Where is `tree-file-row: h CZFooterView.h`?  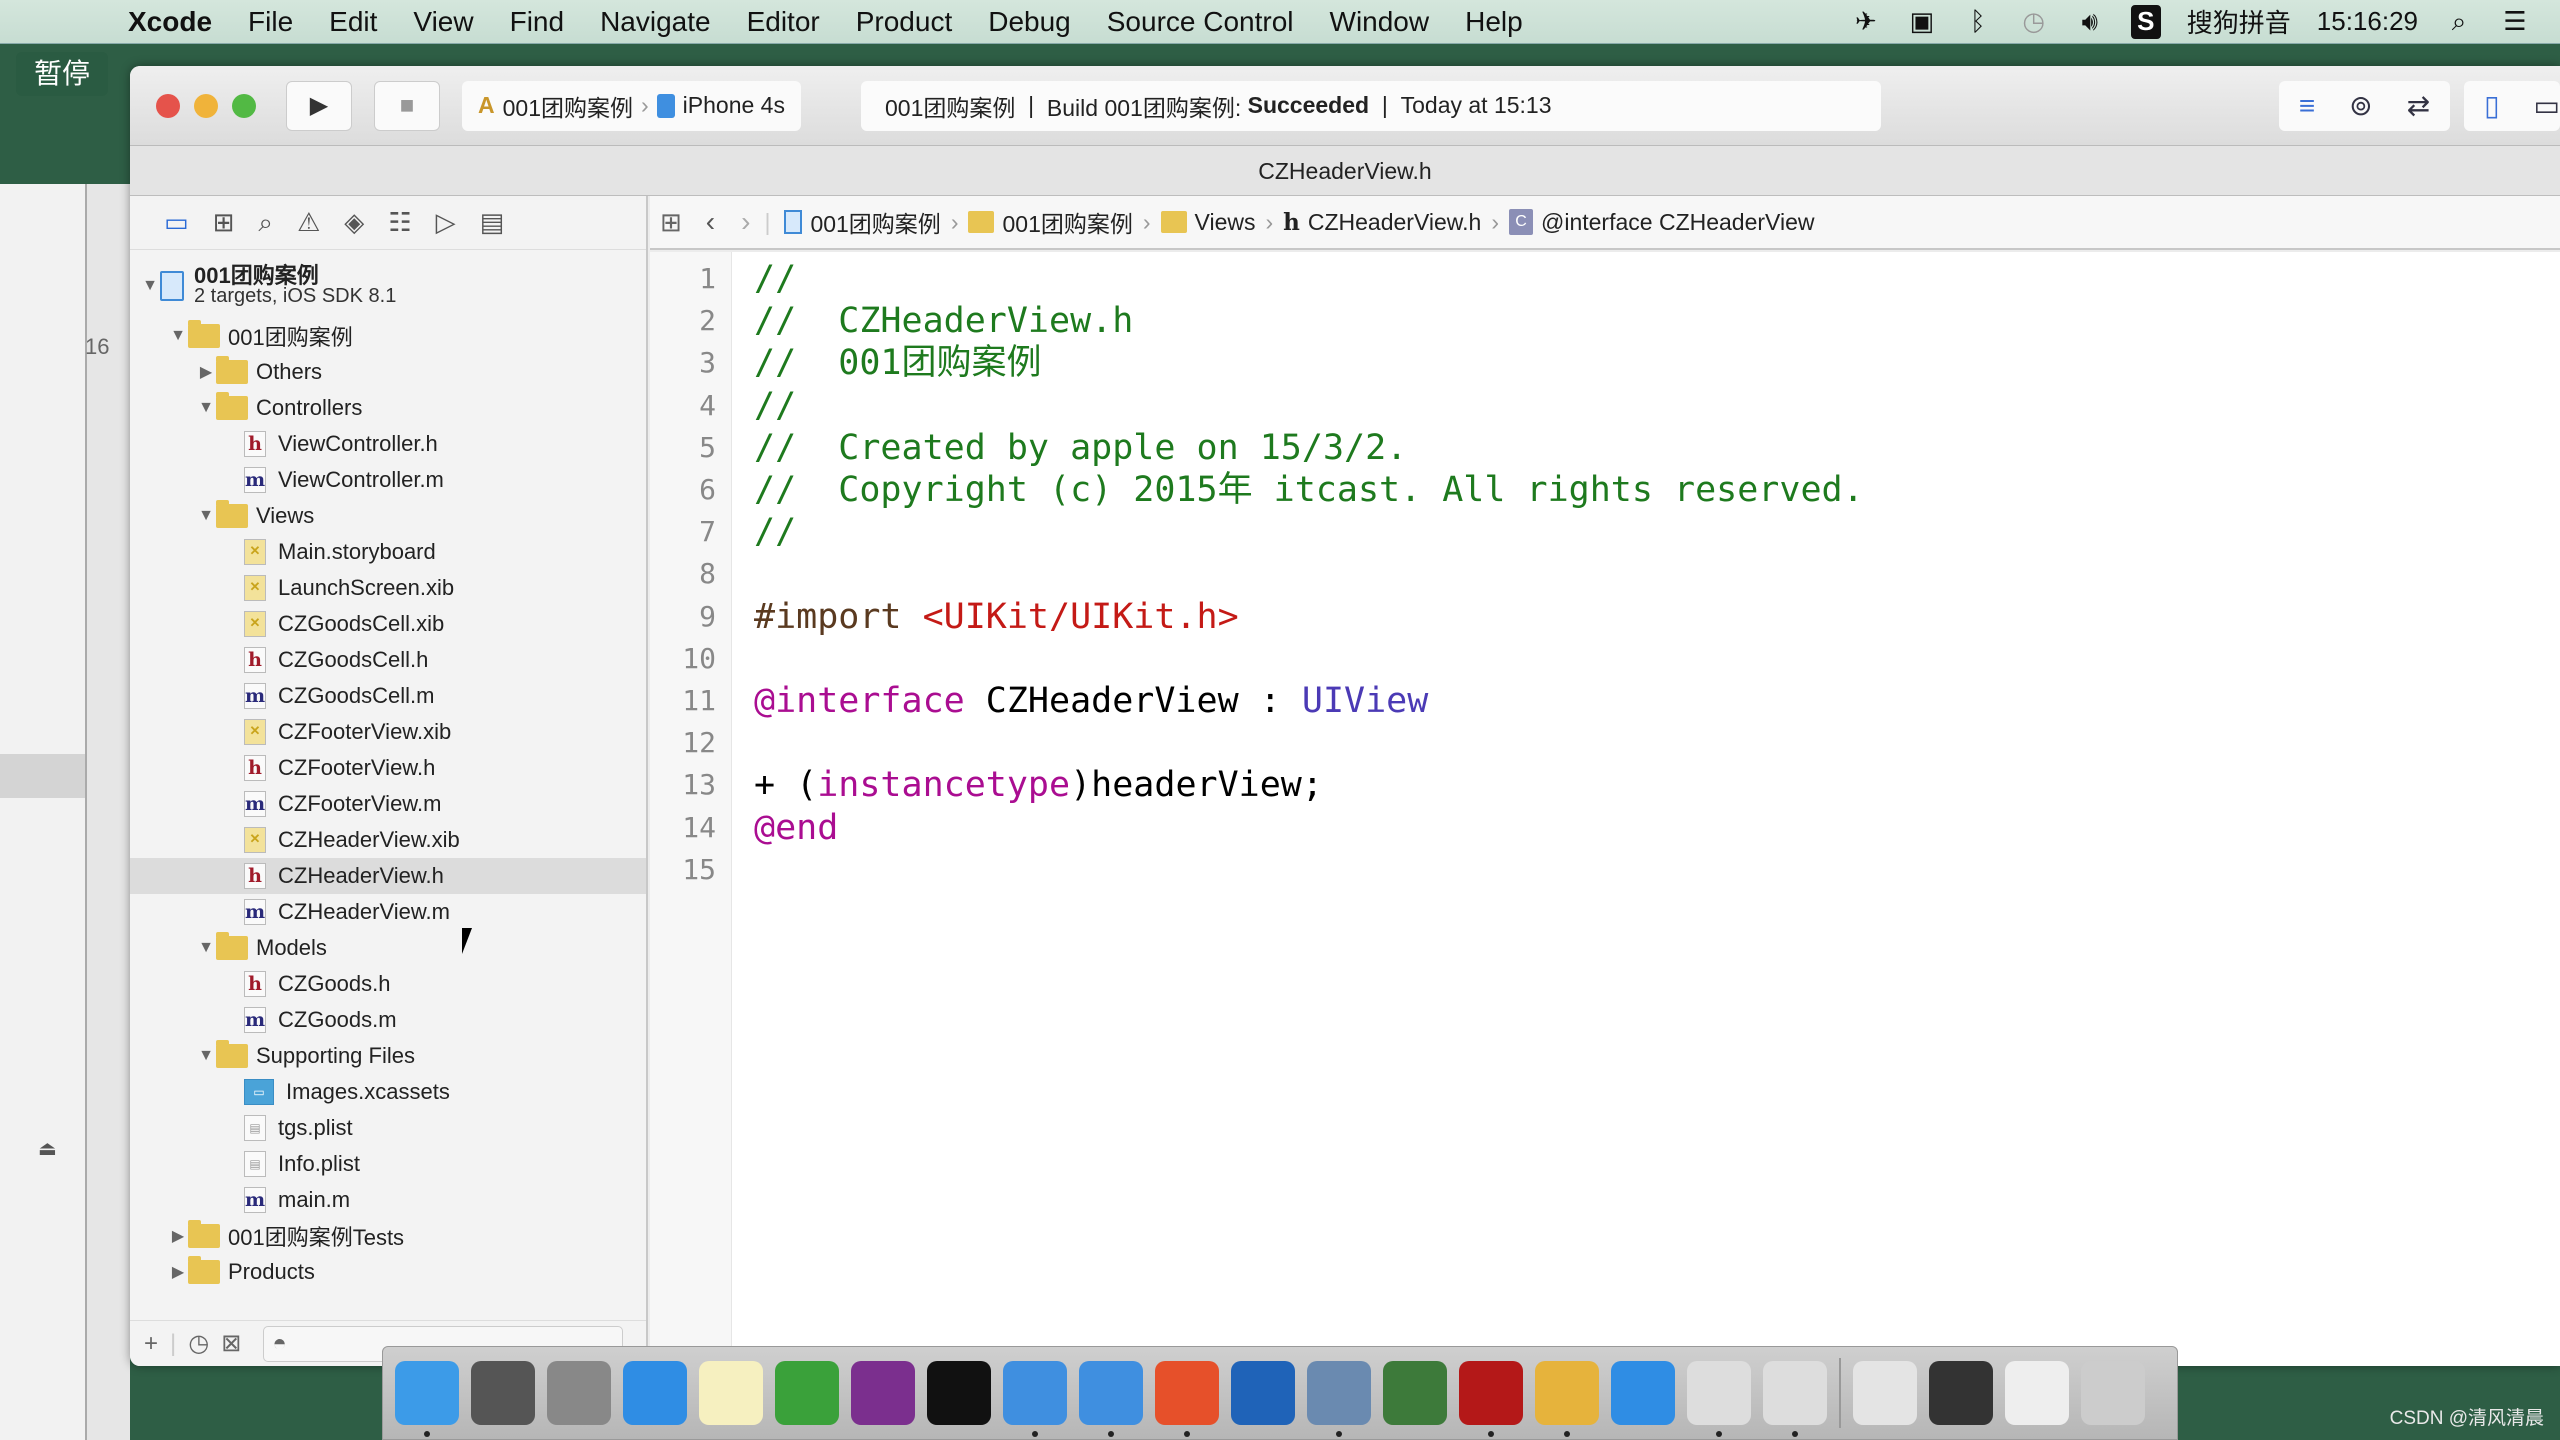
tree-file-row: h CZFooterView.h is located at coordinates (388, 768).